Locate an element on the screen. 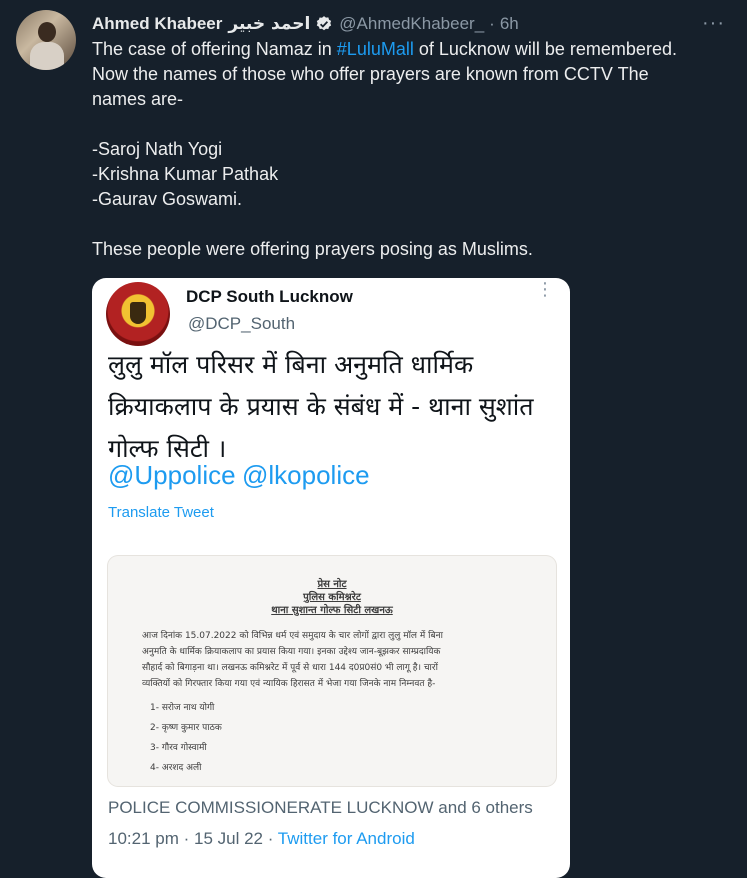  verified-icon is located at coordinates (324, 23).